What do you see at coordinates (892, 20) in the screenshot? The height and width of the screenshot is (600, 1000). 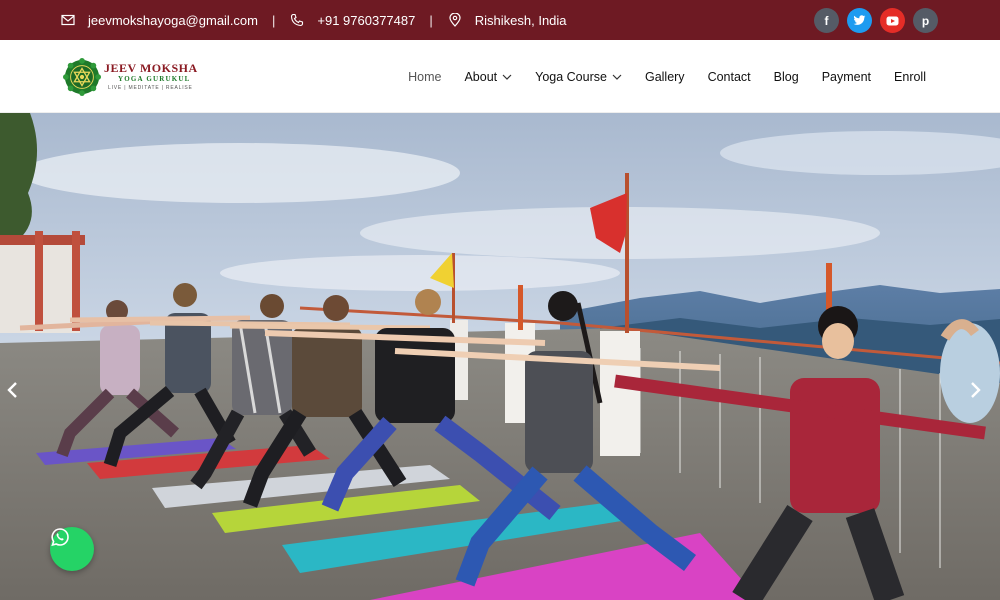 I see `youtube-icon` at bounding box center [892, 20].